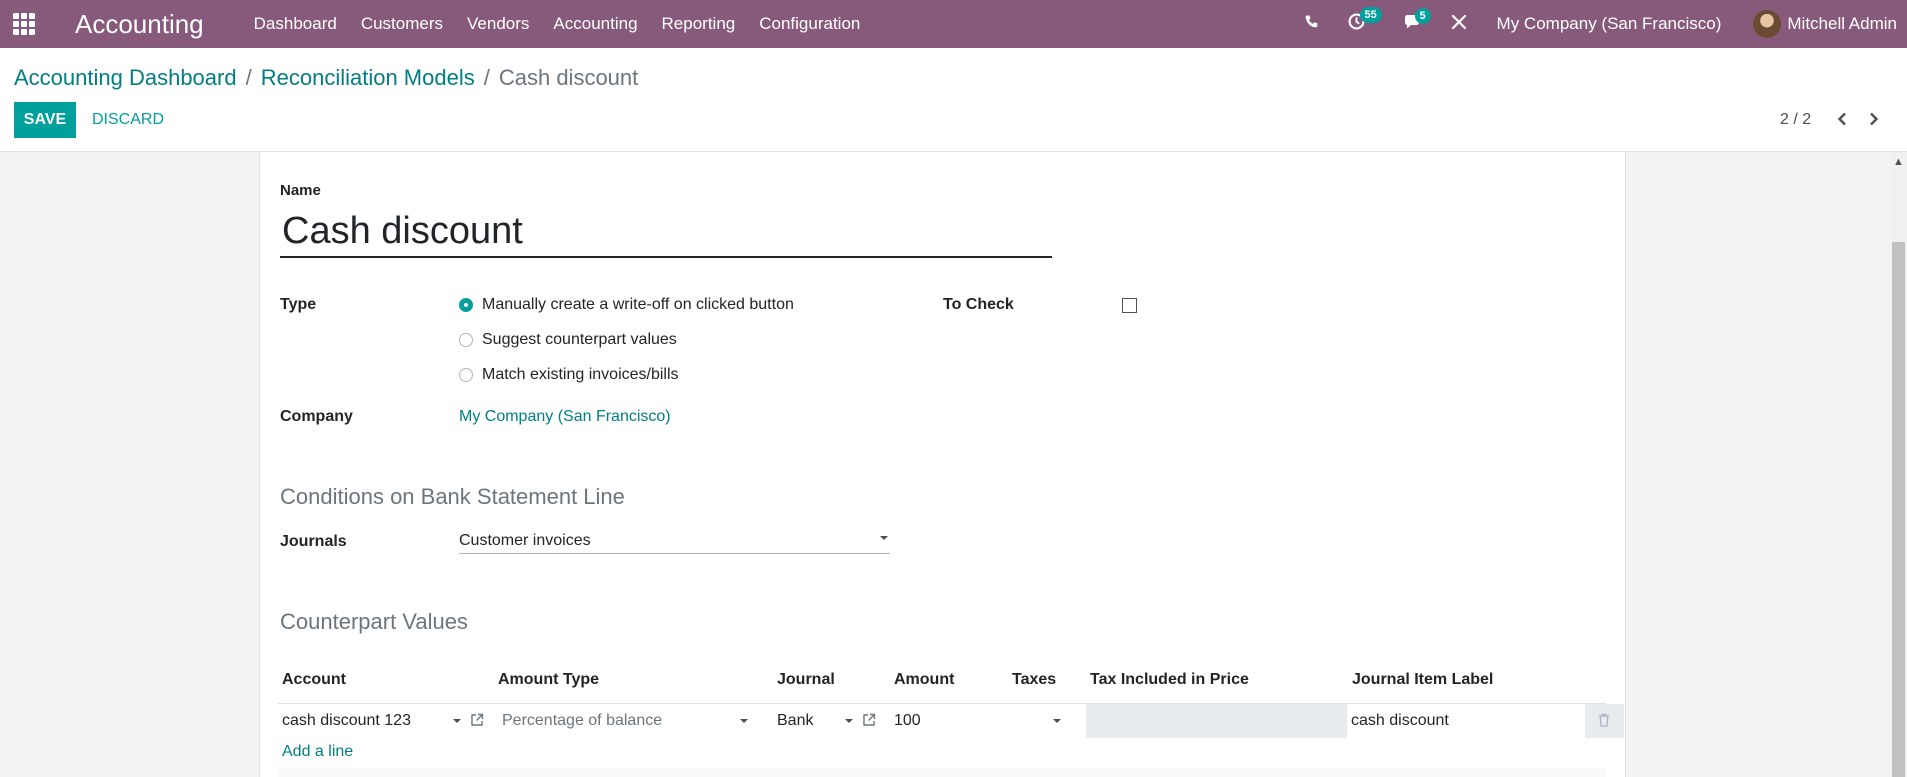 The width and height of the screenshot is (1907, 777). I want to click on trash-icon, so click(1604, 720).